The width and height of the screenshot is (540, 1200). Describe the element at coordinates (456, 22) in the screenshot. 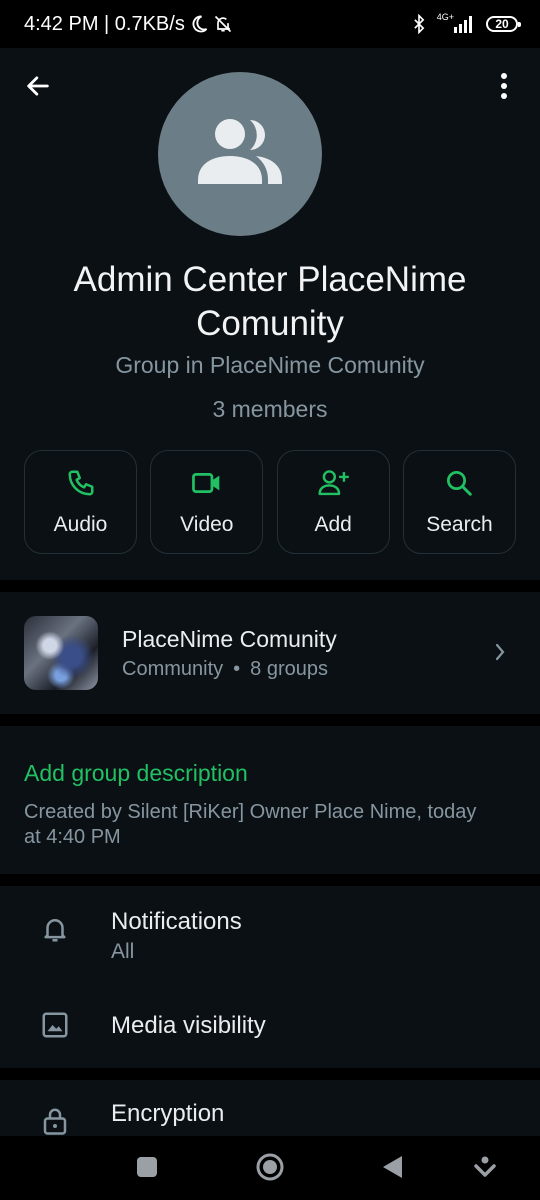

I see `signal-icon: 4G+` at that location.